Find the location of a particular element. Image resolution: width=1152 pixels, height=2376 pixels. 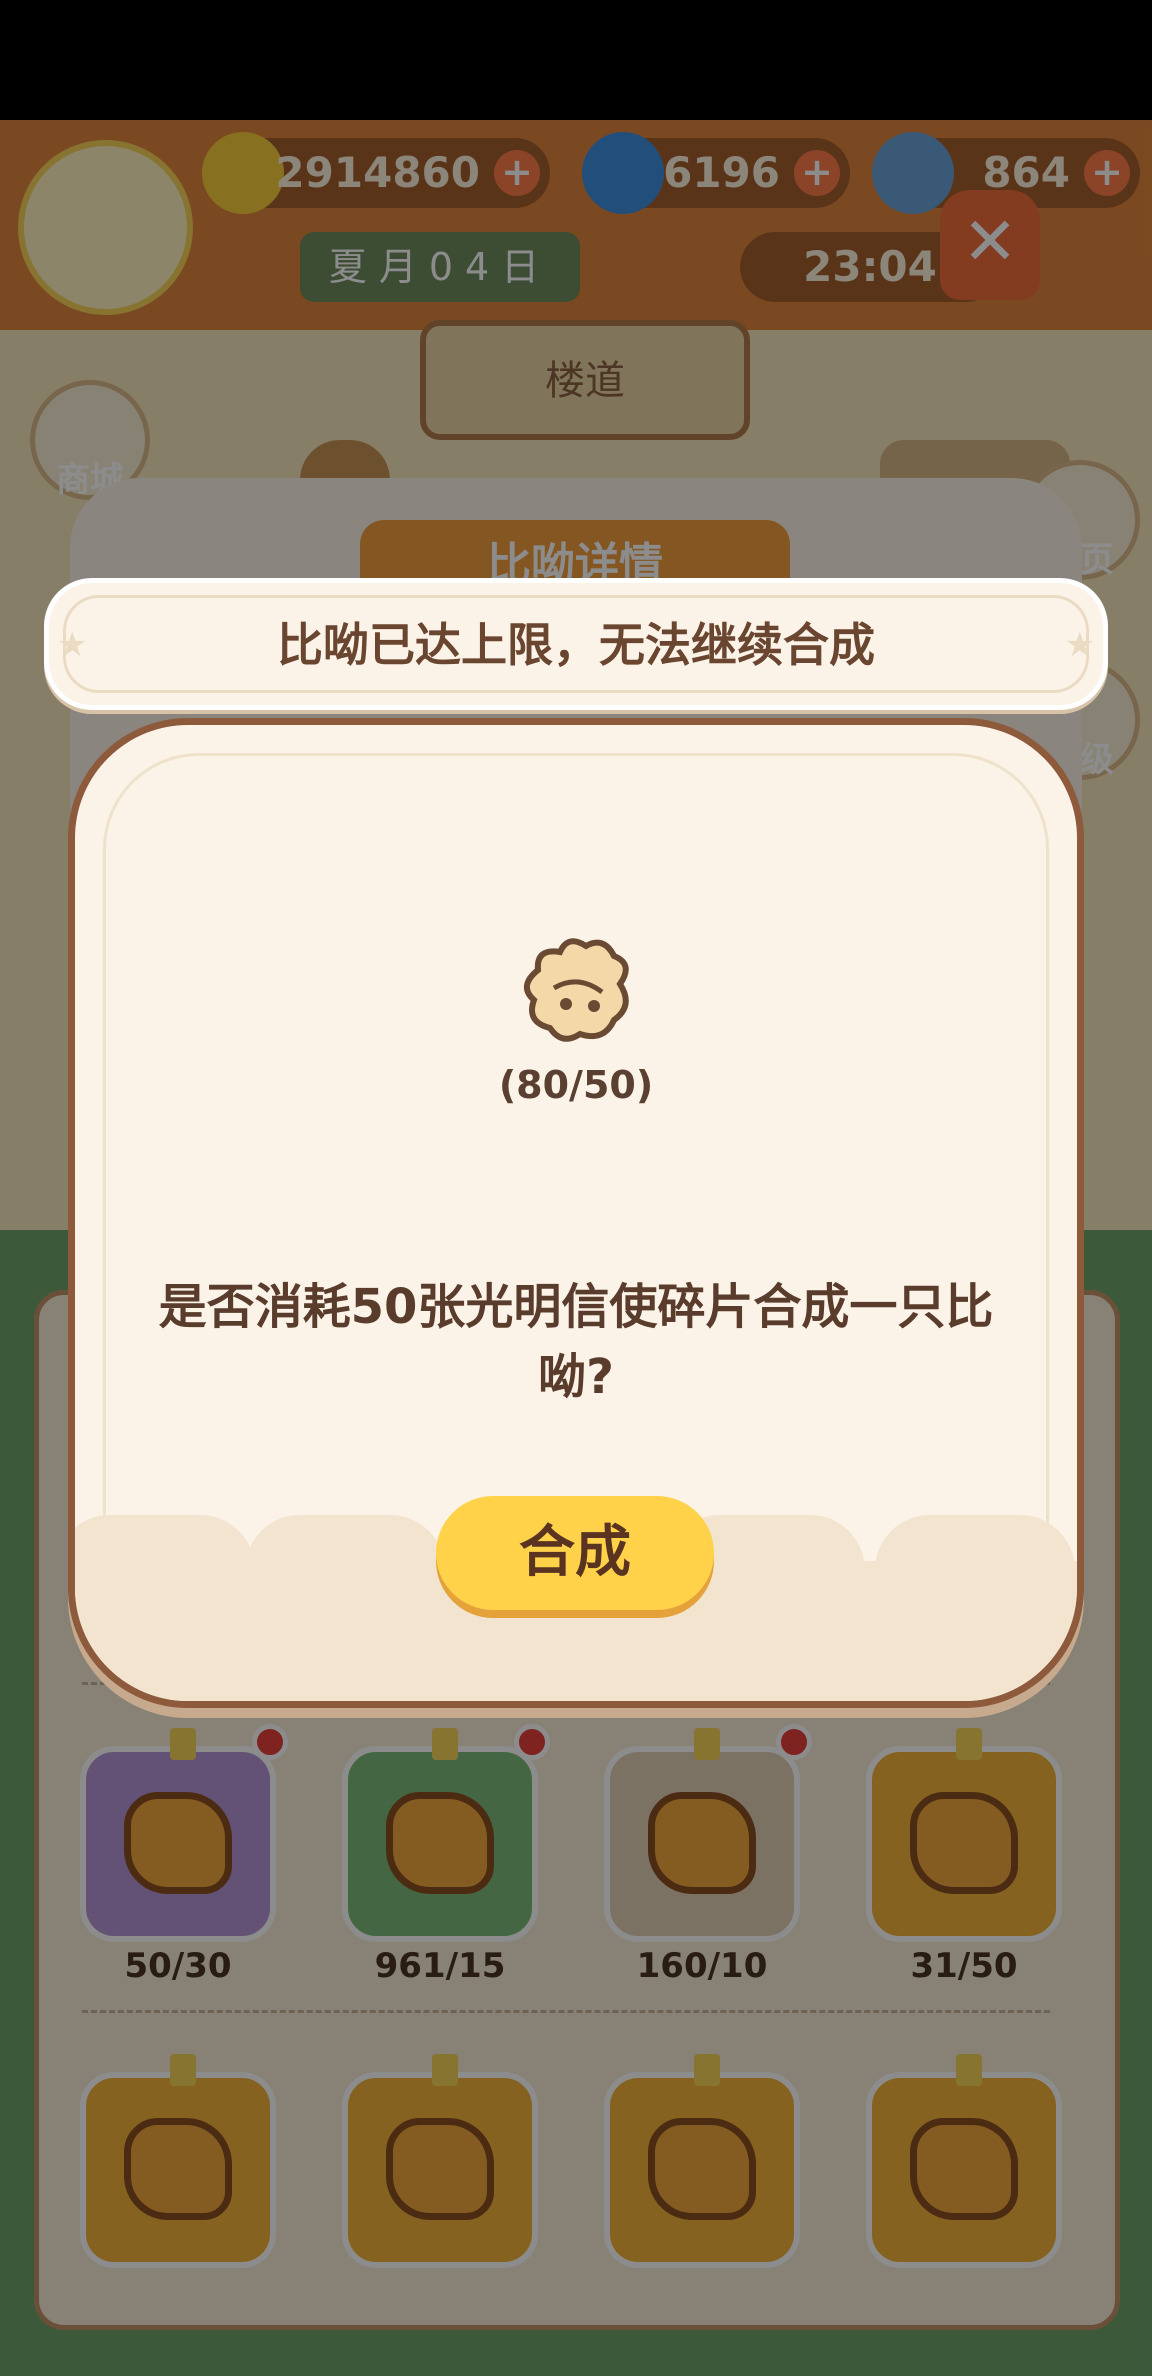

synthesize-button: 合成 is located at coordinates (575, 1553).